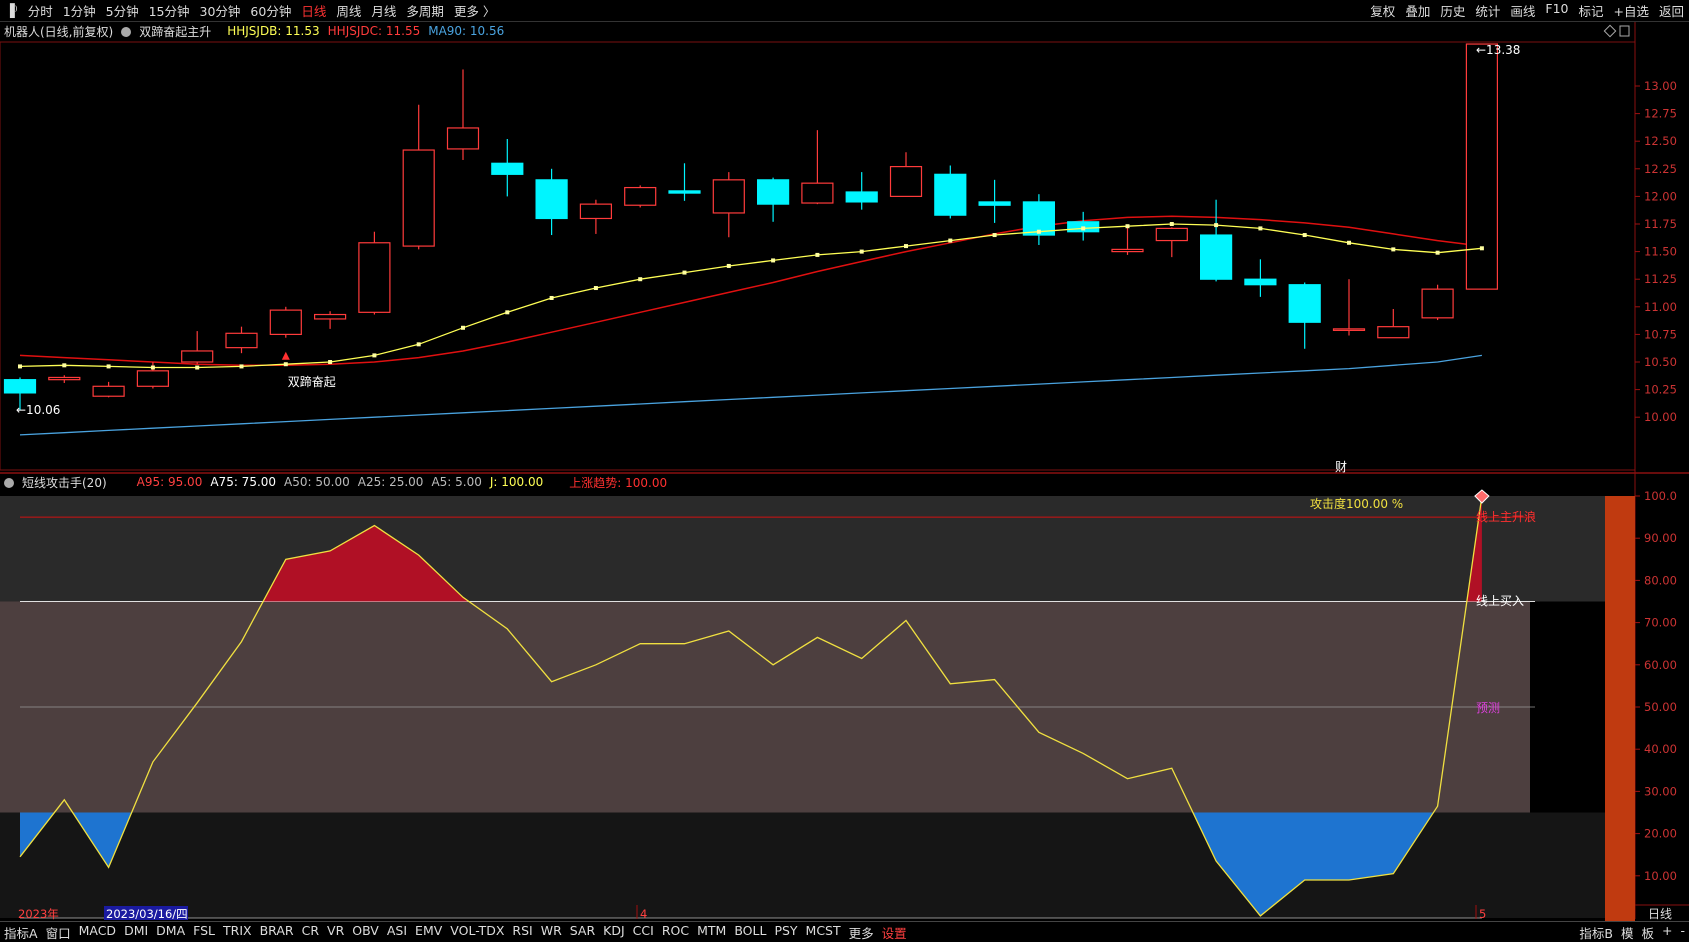  What do you see at coordinates (1660, 914) in the screenshot?
I see `period-label: 日线` at bounding box center [1660, 914].